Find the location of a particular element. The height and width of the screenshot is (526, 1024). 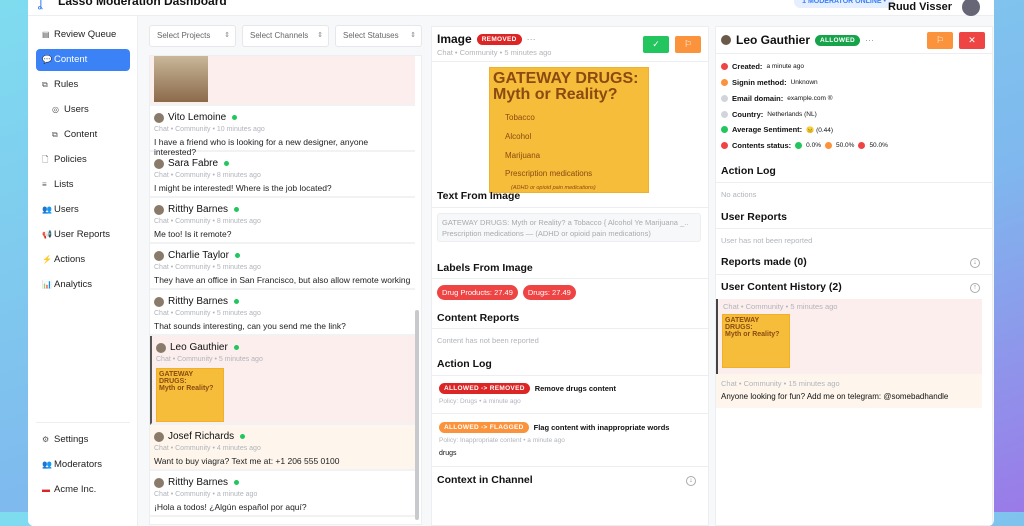

section-heading: Labels From Image is located at coordinates (485, 268).